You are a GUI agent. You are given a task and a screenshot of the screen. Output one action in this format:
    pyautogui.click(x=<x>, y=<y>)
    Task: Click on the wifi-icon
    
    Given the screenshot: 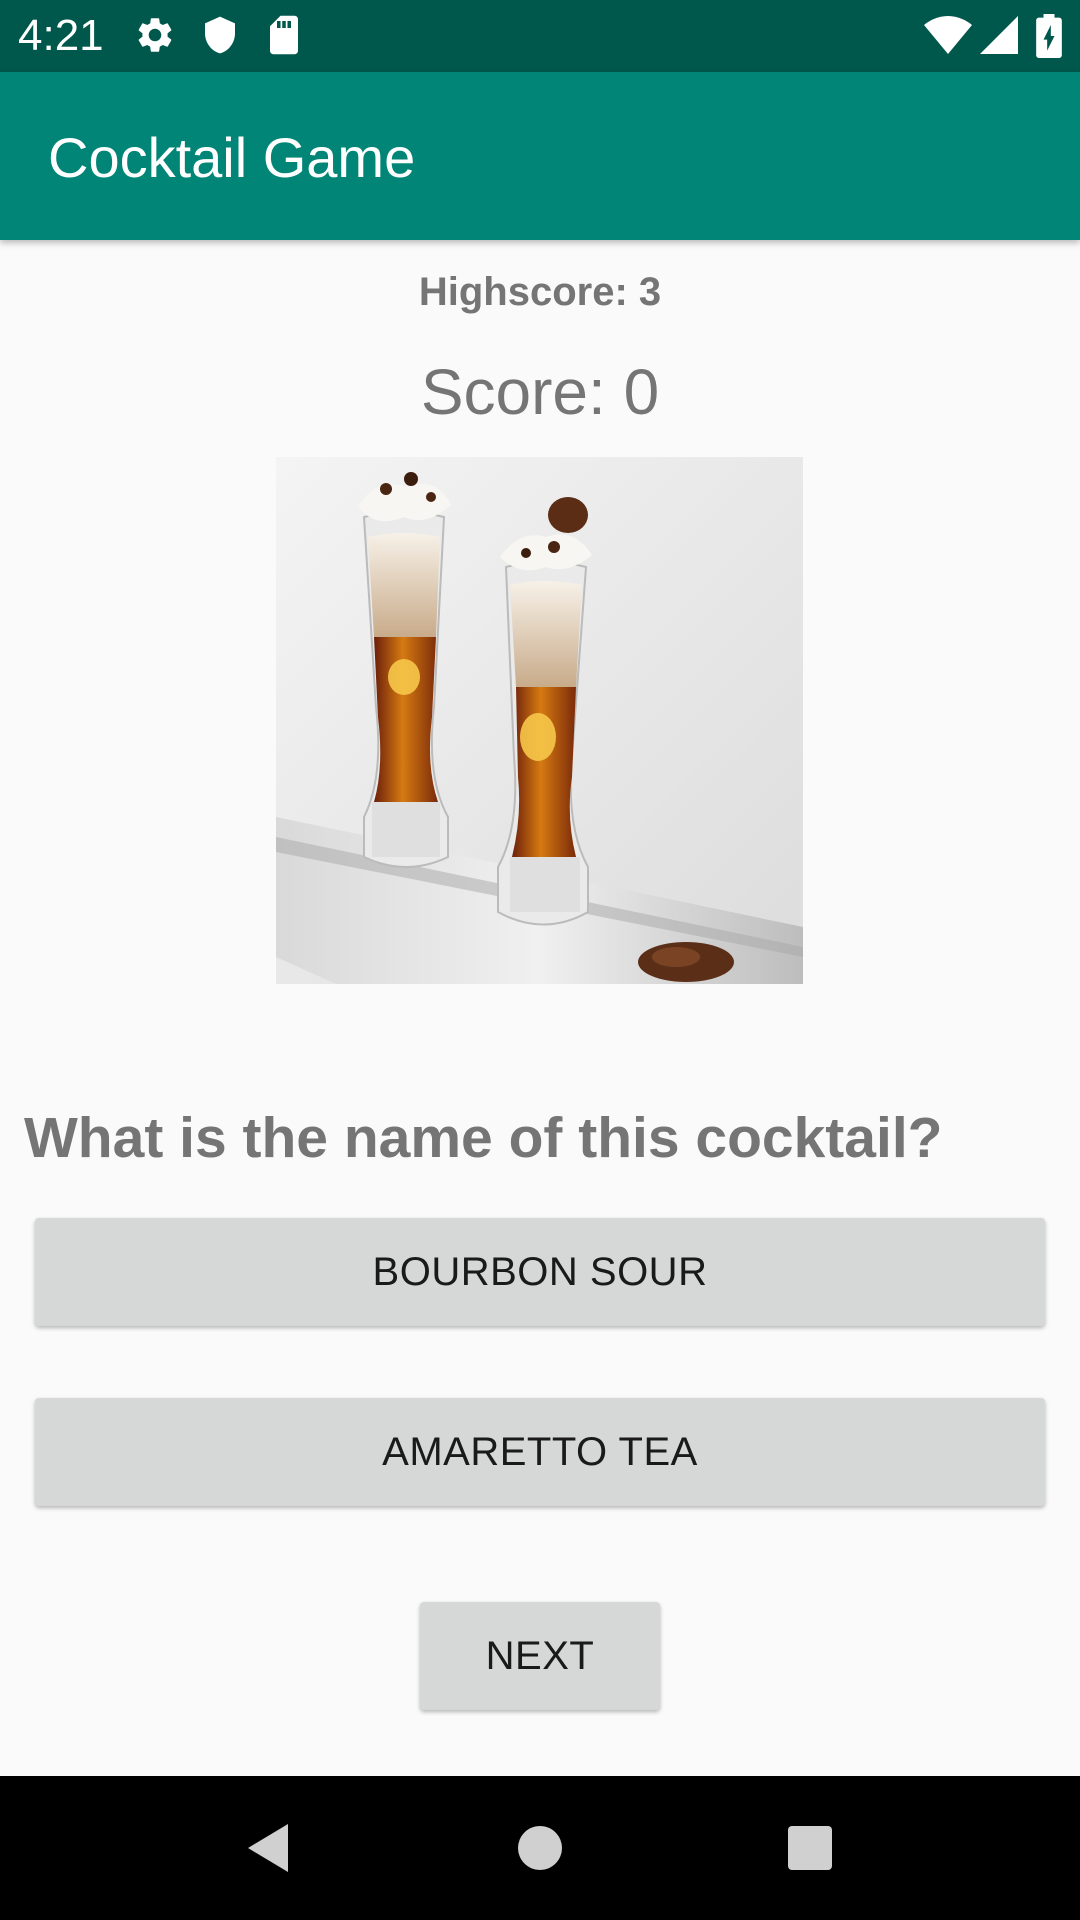 What is the action you would take?
    pyautogui.click(x=948, y=35)
    